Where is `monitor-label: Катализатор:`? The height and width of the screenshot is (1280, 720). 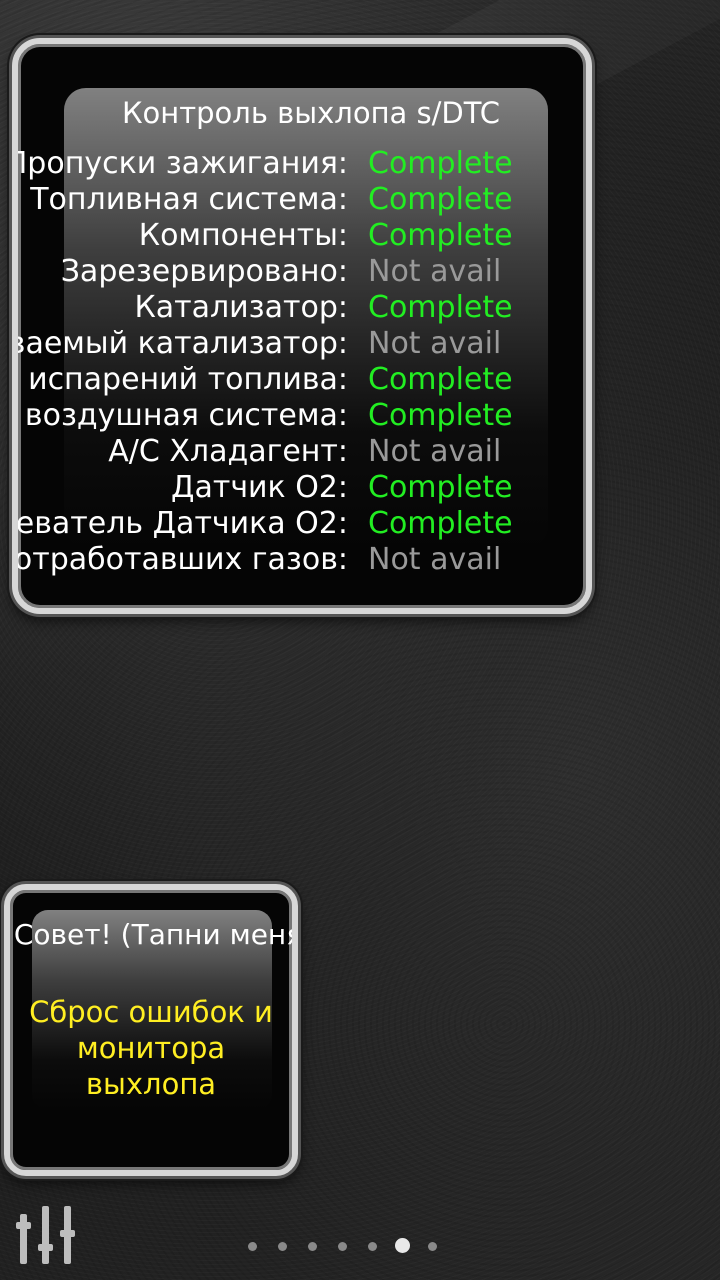
monitor-label: Катализатор: is located at coordinates (241, 307).